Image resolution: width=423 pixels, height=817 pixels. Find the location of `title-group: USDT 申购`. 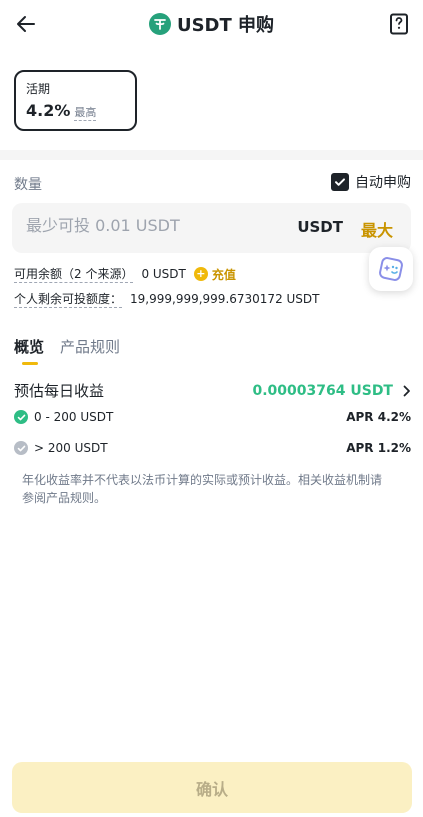

title-group: USDT 申购 is located at coordinates (211, 24).